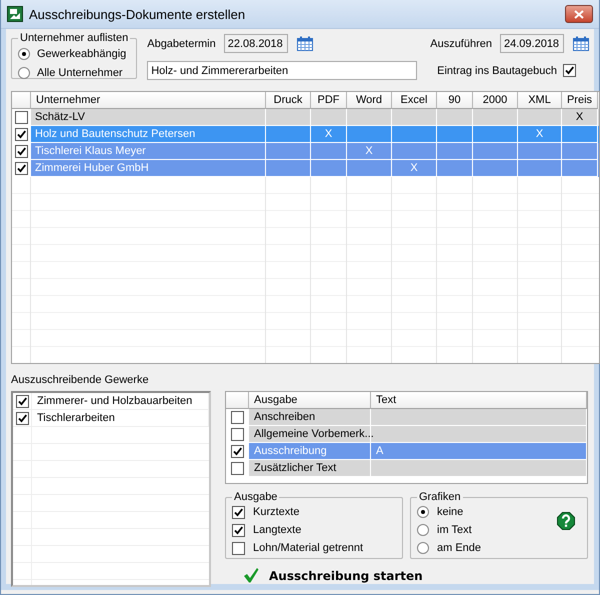 Image resolution: width=600 pixels, height=595 pixels. What do you see at coordinates (277, 530) in the screenshot?
I see `option-label: Langtexte` at bounding box center [277, 530].